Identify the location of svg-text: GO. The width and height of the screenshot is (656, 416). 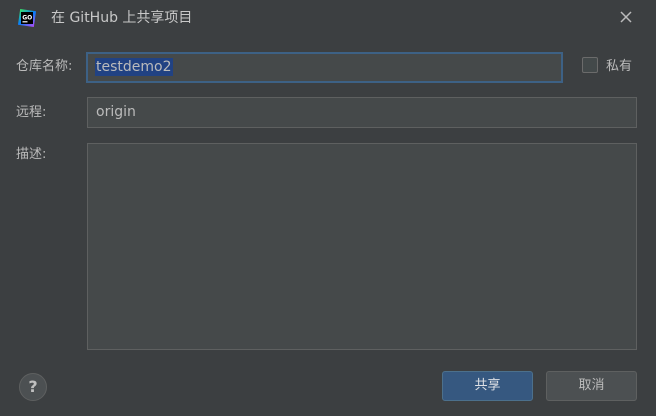
(27, 17).